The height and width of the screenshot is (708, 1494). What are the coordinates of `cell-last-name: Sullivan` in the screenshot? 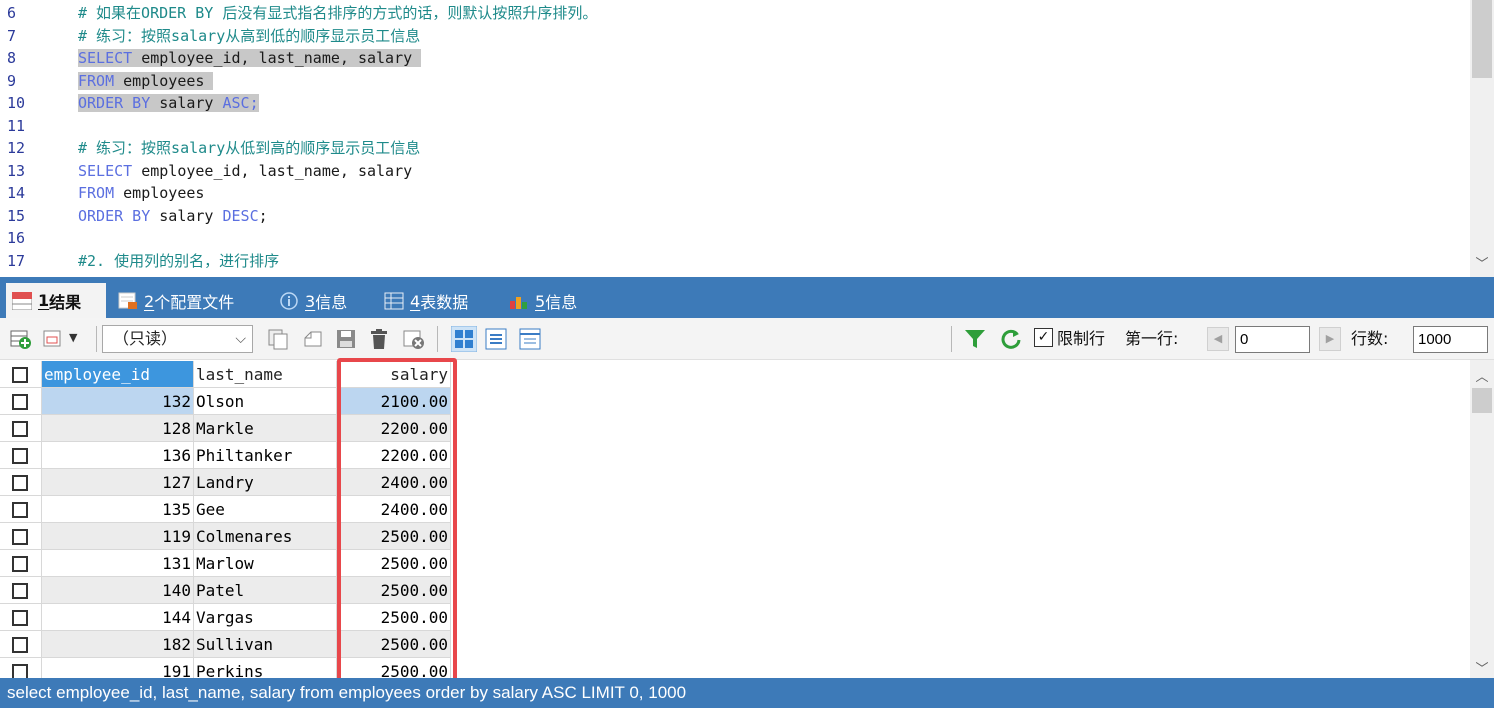 It's located at (265, 644).